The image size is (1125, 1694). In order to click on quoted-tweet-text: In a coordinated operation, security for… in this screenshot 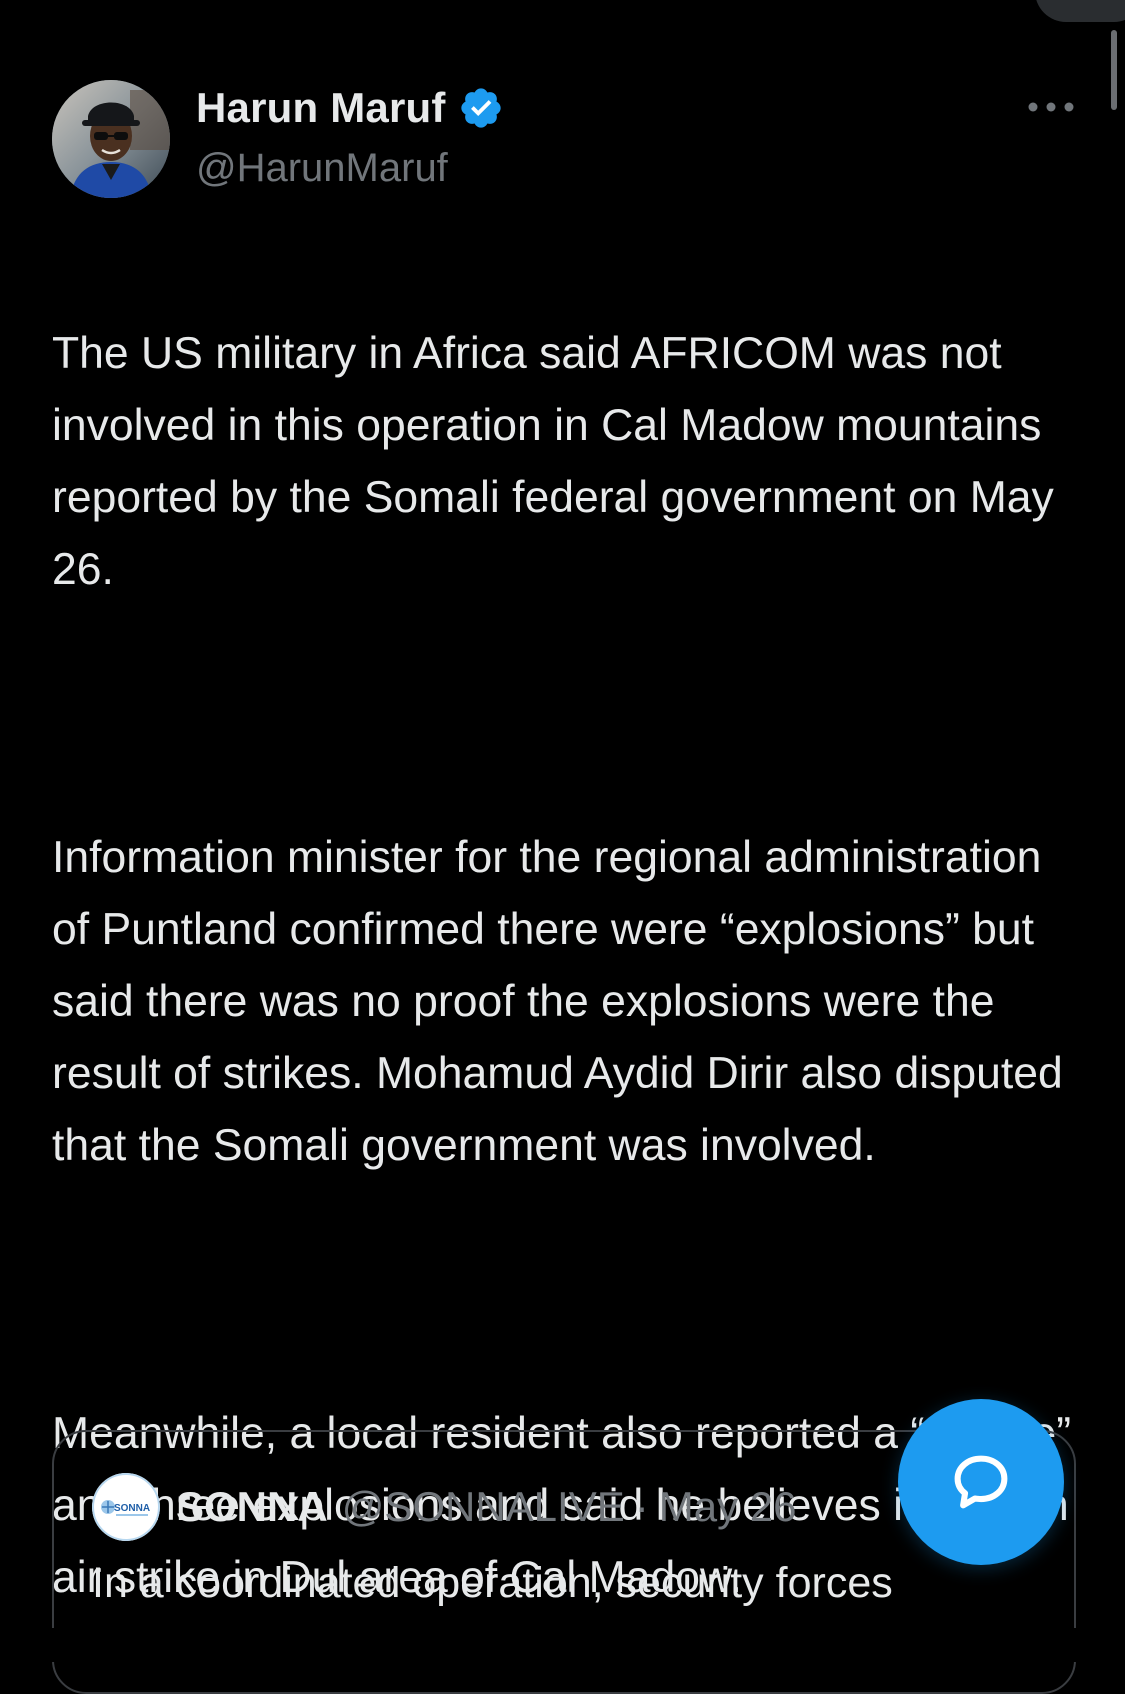, I will do `click(492, 1583)`.